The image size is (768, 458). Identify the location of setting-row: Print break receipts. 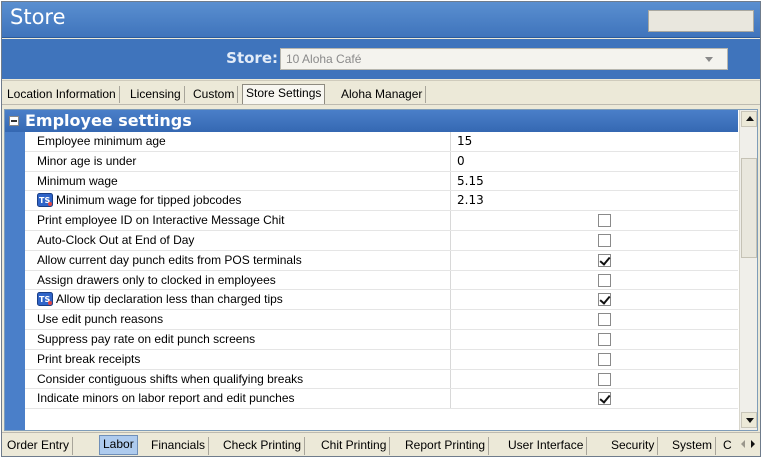
(381, 359).